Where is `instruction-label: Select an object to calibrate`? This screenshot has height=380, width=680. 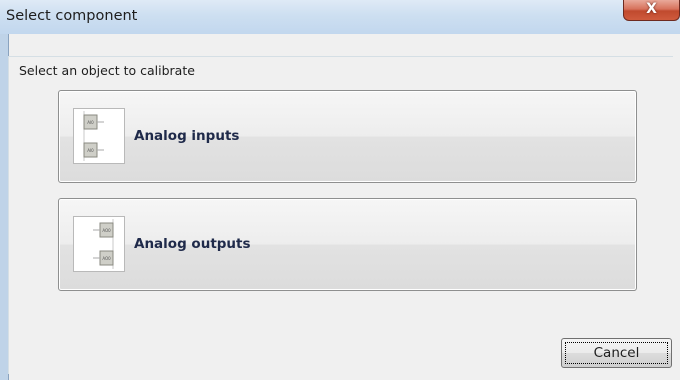 instruction-label: Select an object to calibrate is located at coordinates (107, 70).